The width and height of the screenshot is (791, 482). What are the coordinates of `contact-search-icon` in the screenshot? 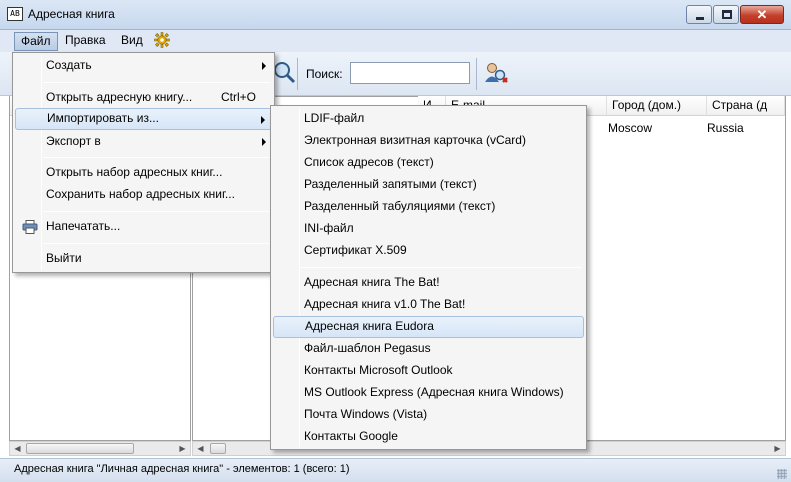 It's located at (496, 73).